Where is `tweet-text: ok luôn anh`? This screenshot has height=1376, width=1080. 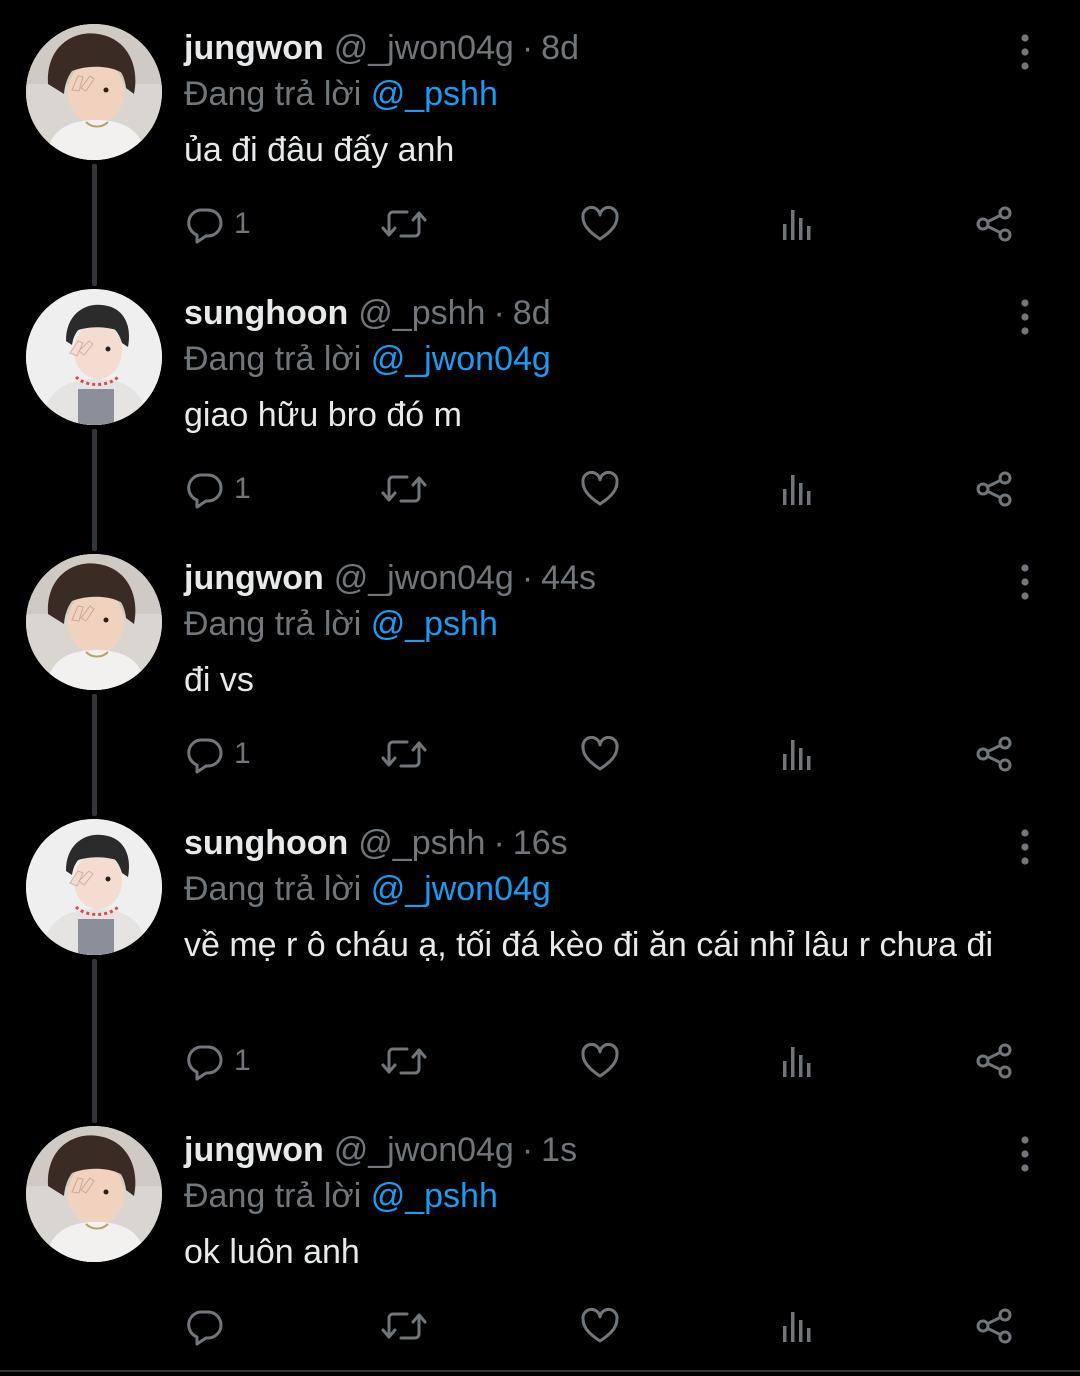 tweet-text: ok luôn anh is located at coordinates (272, 1252).